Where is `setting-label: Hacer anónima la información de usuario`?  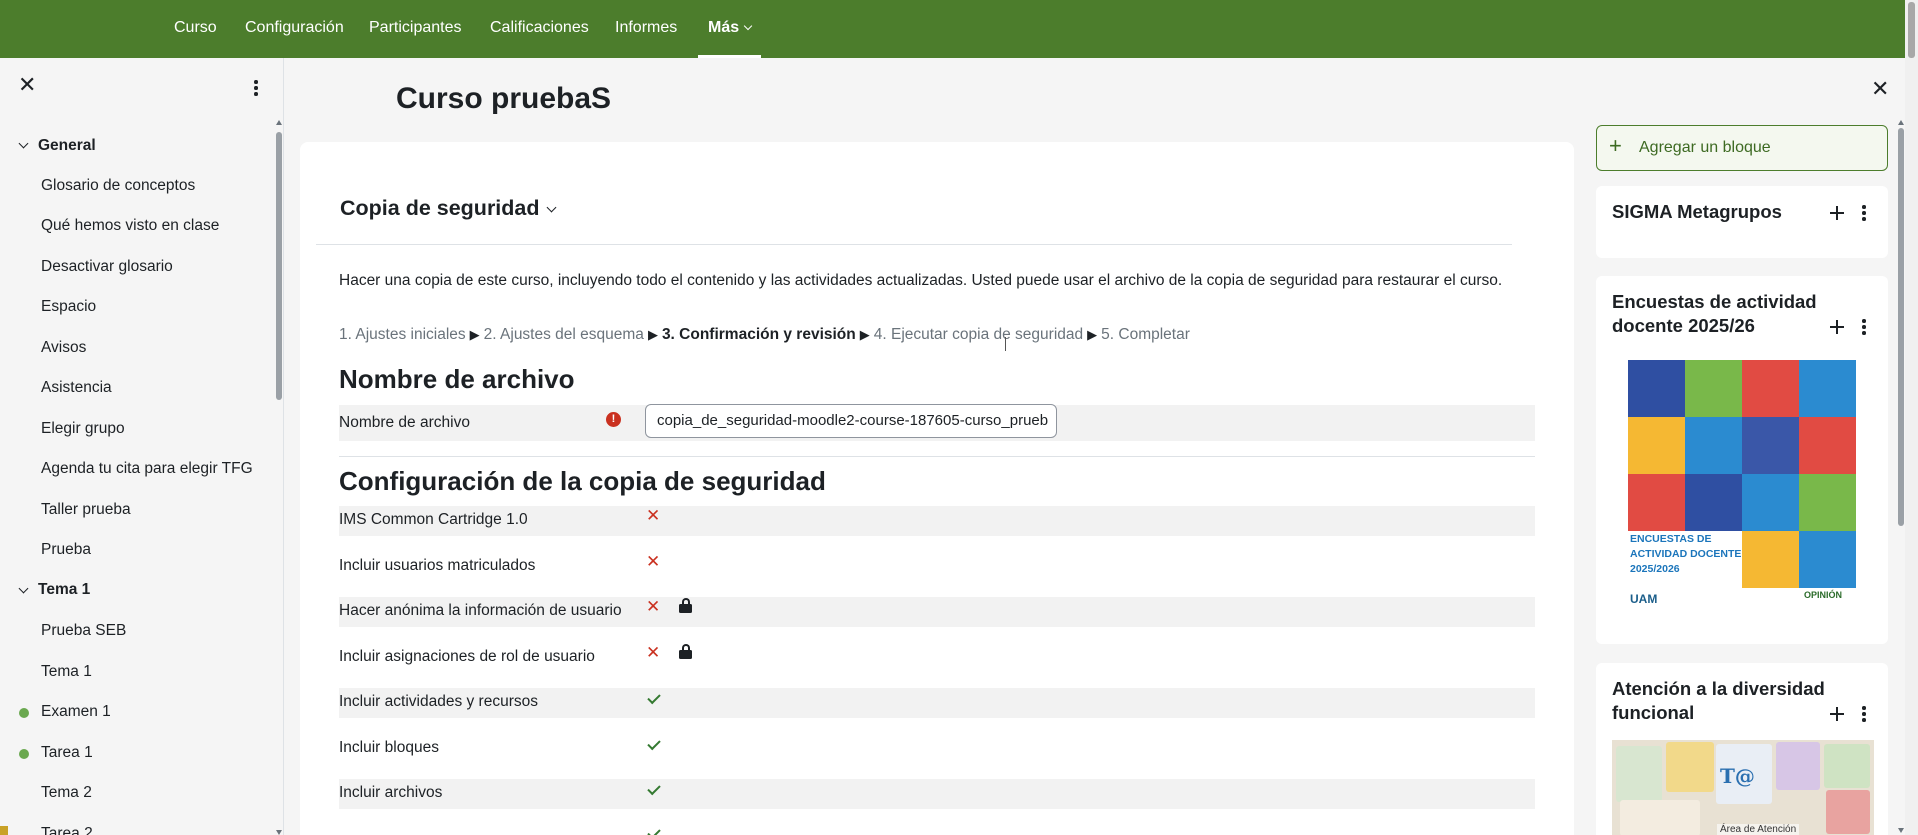 setting-label: Hacer anónima la información de usuario is located at coordinates (480, 610).